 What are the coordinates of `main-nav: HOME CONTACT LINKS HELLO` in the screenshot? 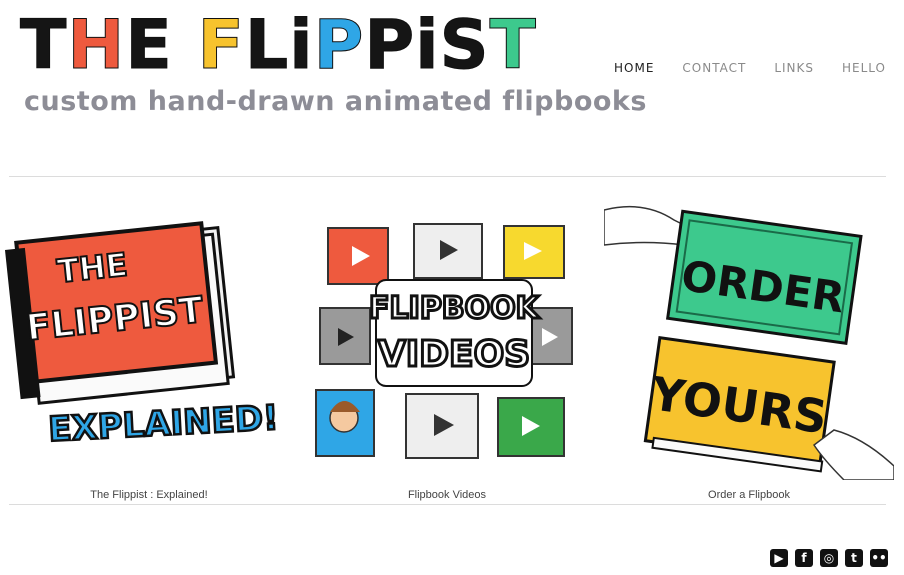 It's located at (750, 68).